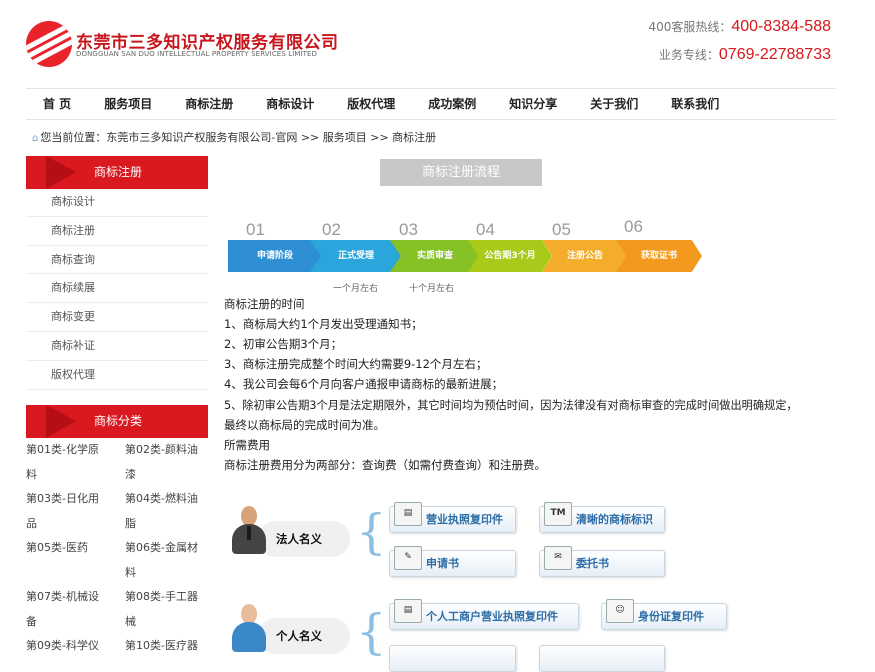  What do you see at coordinates (432, 289) in the screenshot?
I see `step-note: 十个月左右` at bounding box center [432, 289].